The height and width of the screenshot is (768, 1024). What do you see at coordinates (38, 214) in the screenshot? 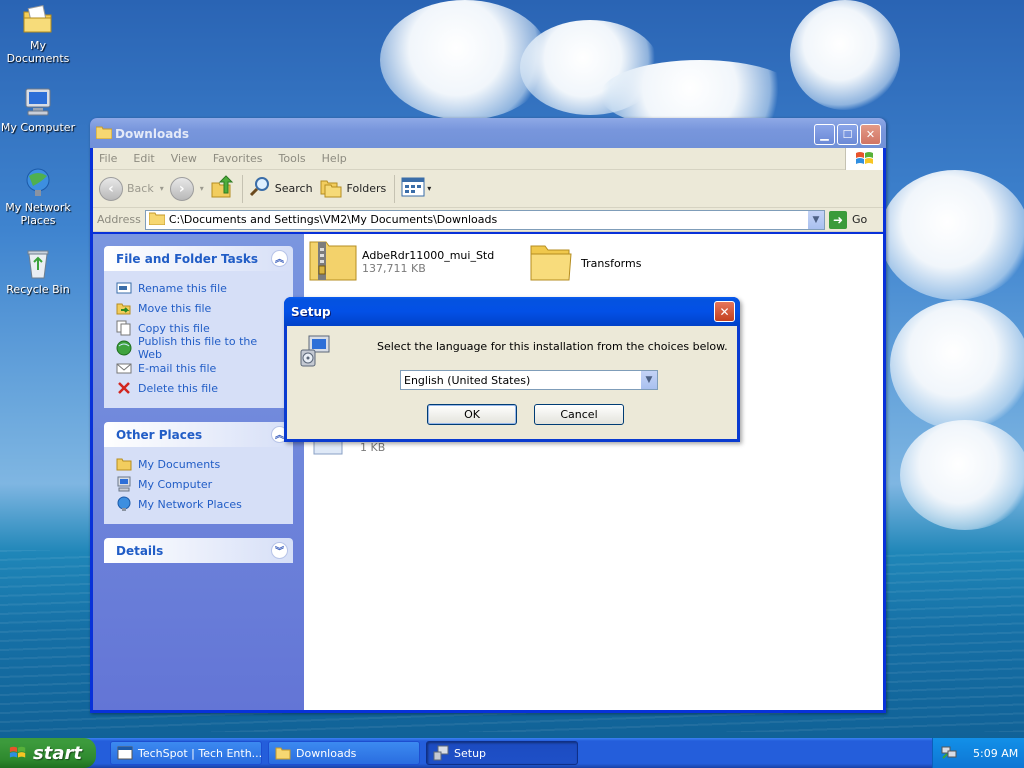
I see `desktop-icon-label: My Network Places` at bounding box center [38, 214].